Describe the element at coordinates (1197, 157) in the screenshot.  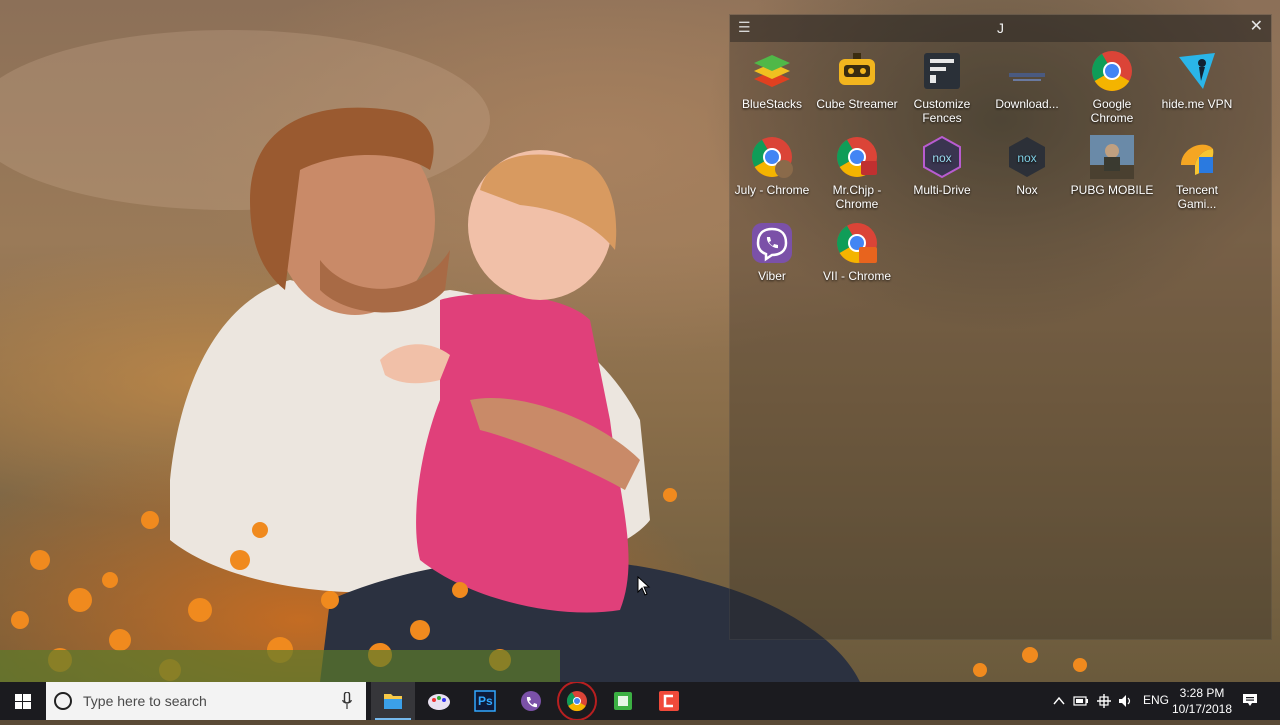
I see `tencent-gaming-icon` at that location.